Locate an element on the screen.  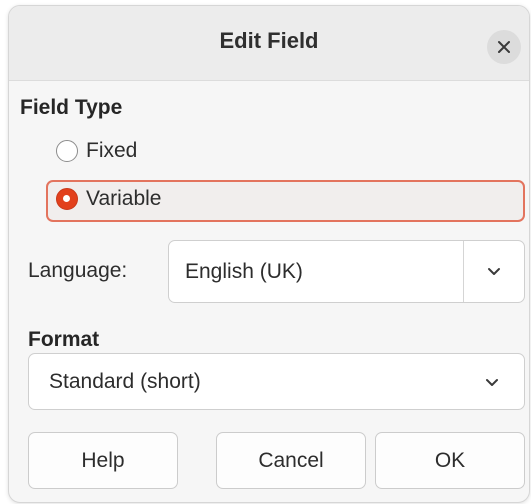
title-bar: Edit Field is located at coordinates (269, 43).